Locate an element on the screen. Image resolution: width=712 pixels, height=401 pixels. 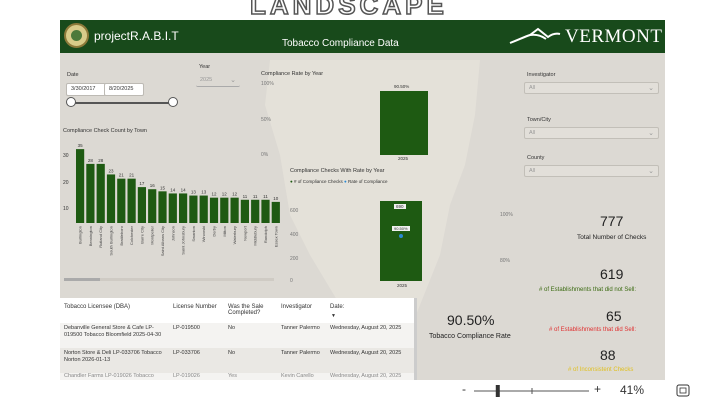
rate-bar-label: 90.50% is located at coordinates (402, 86).